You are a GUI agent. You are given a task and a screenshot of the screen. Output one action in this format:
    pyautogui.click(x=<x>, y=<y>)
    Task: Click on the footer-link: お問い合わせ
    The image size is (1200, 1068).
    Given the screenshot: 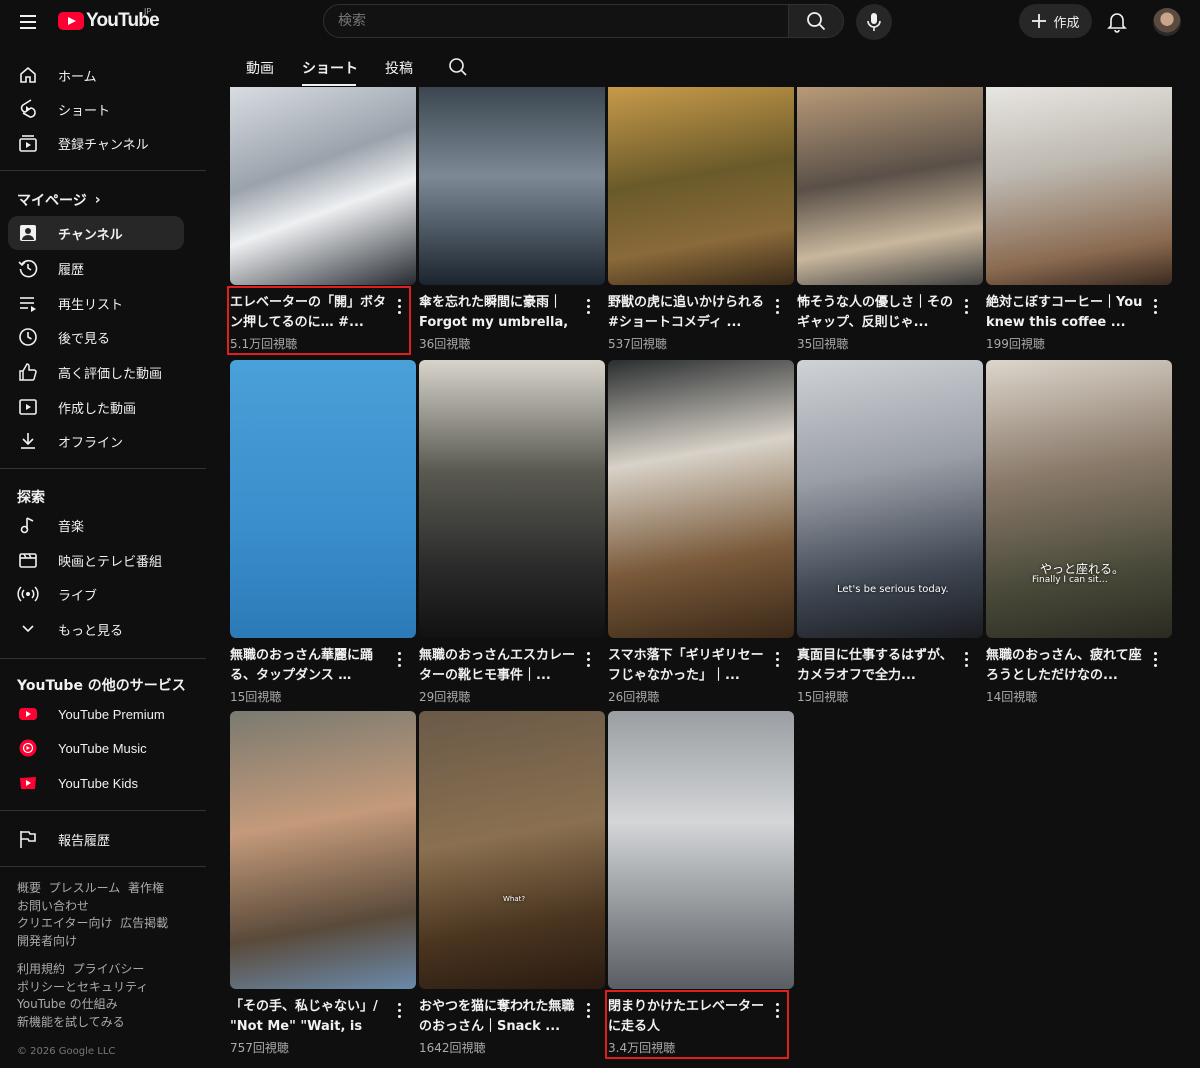 What is the action you would take?
    pyautogui.click(x=53, y=906)
    